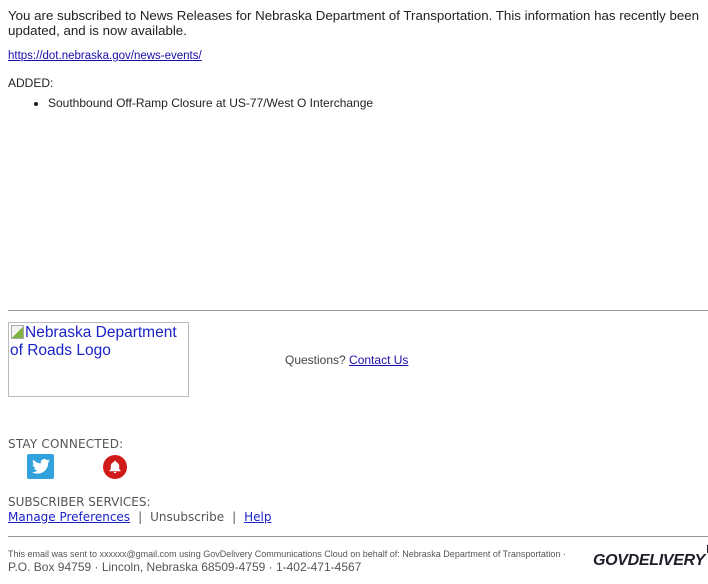 This screenshot has width=708, height=584. What do you see at coordinates (378, 360) in the screenshot?
I see `contact-us-link: Contact Us` at bounding box center [378, 360].